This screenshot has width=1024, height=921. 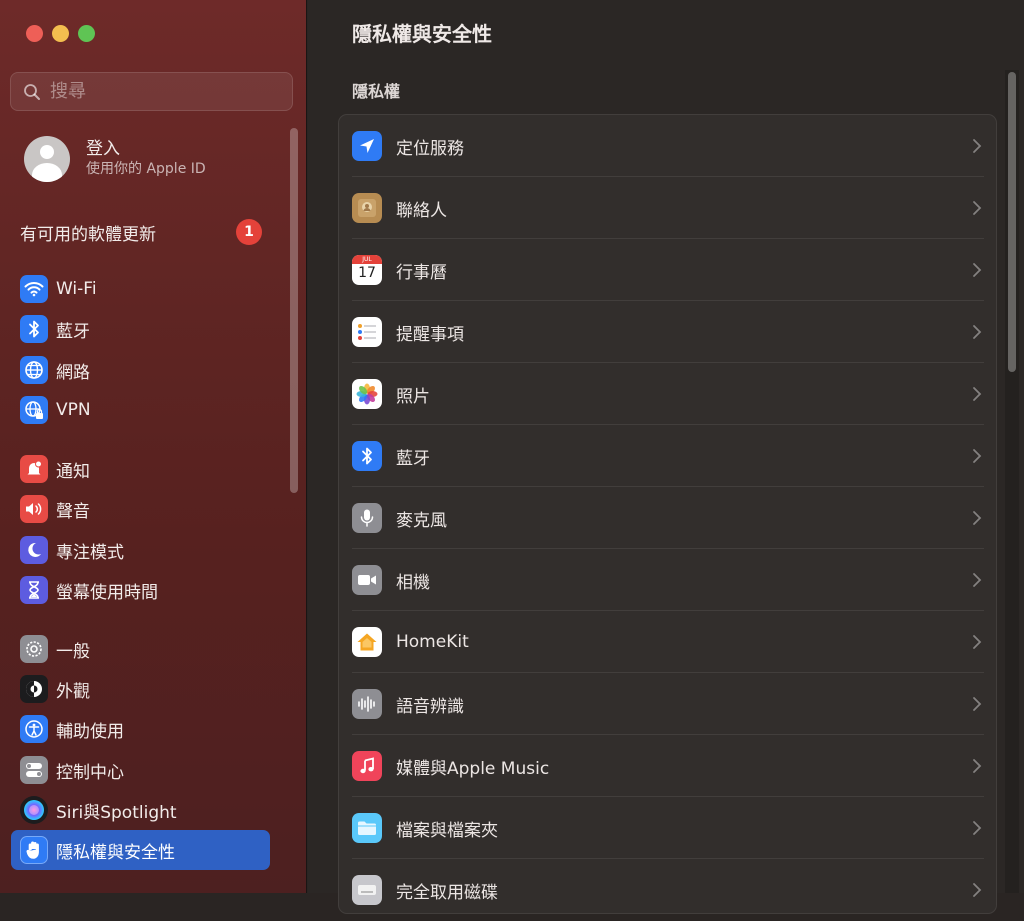 What do you see at coordinates (145, 410) in the screenshot?
I see `sidebar-item-vpn: VPN` at bounding box center [145, 410].